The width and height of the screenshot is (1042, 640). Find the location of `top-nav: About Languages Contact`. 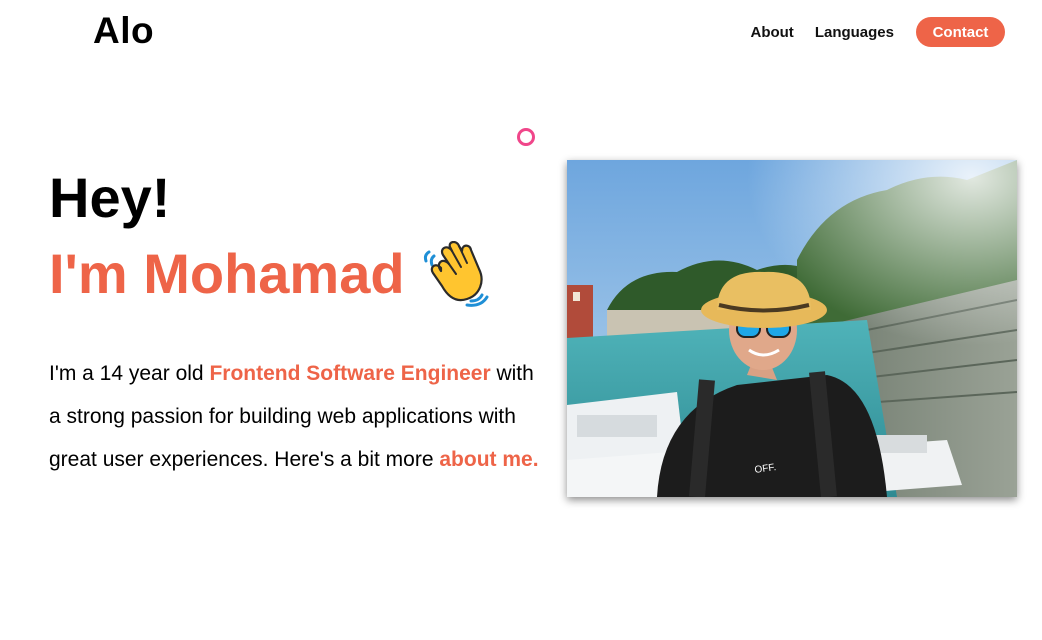

top-nav: About Languages Contact is located at coordinates (867, 32).